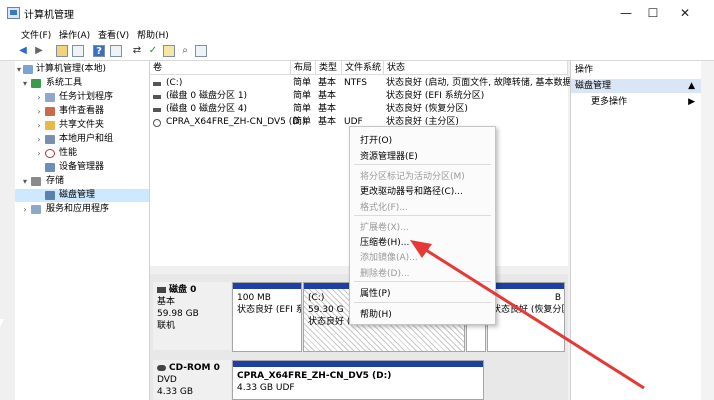  What do you see at coordinates (2, 323) in the screenshot?
I see `mouse-cursor-icon` at bounding box center [2, 323].